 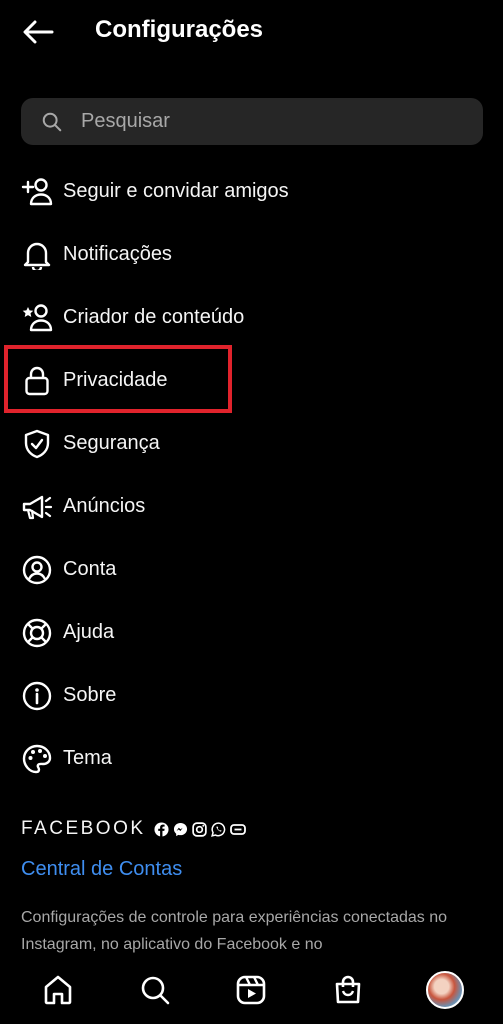 I want to click on arrow-left-icon, so click(x=38, y=32).